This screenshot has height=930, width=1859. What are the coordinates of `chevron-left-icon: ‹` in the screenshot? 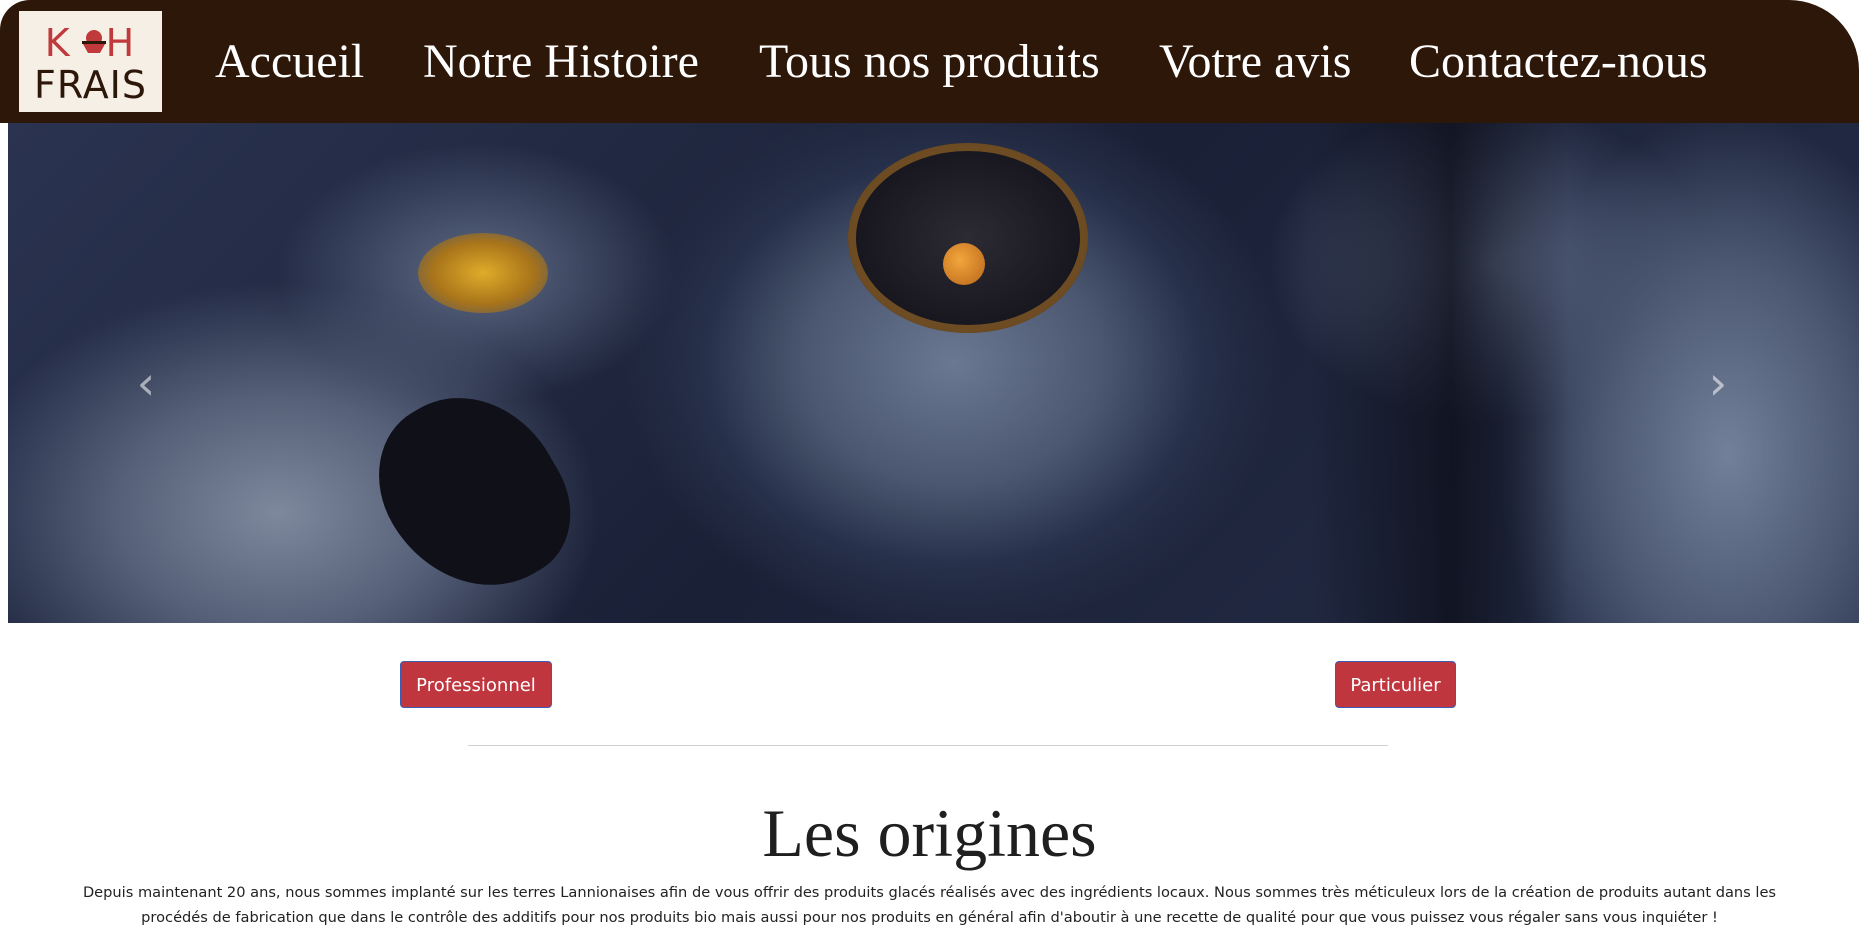 It's located at (146, 383).